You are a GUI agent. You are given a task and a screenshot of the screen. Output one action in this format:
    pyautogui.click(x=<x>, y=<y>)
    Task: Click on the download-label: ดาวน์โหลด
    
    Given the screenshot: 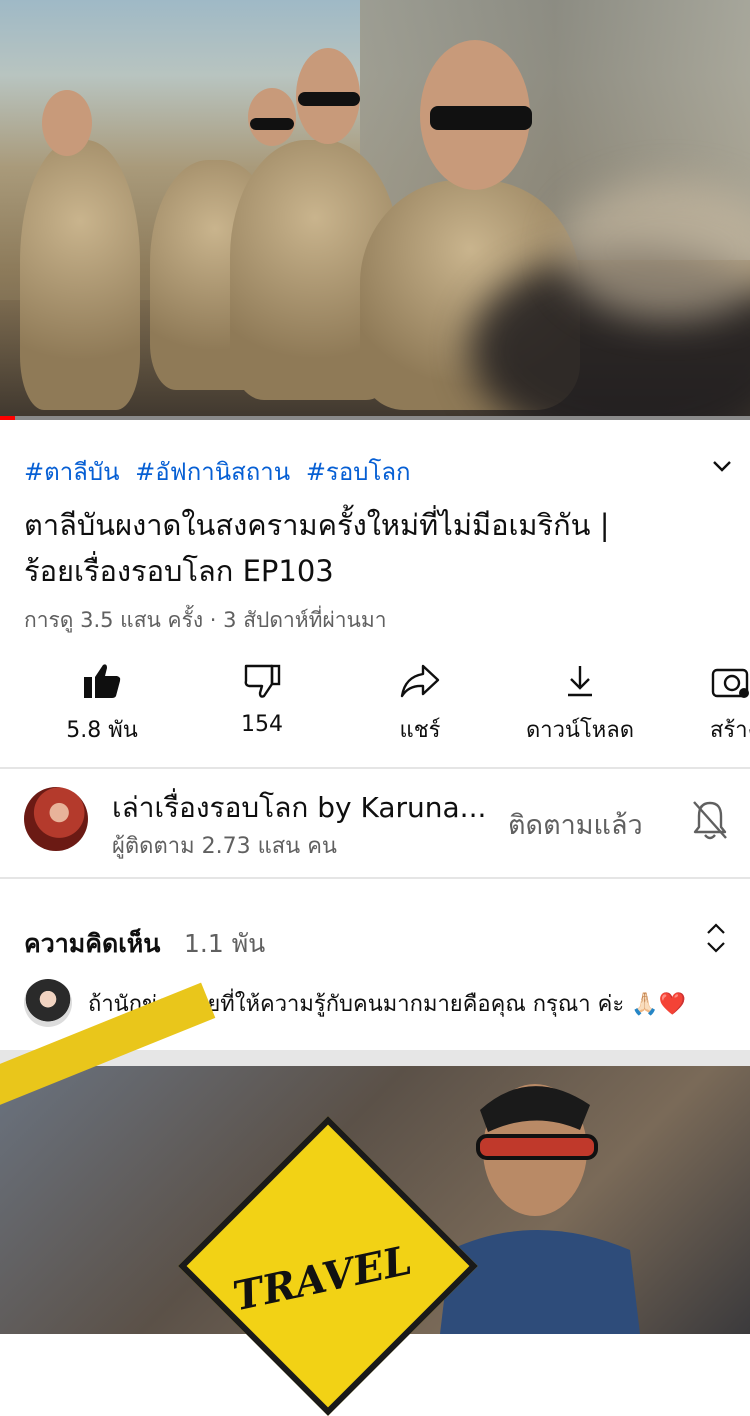 What is the action you would take?
    pyautogui.click(x=580, y=730)
    